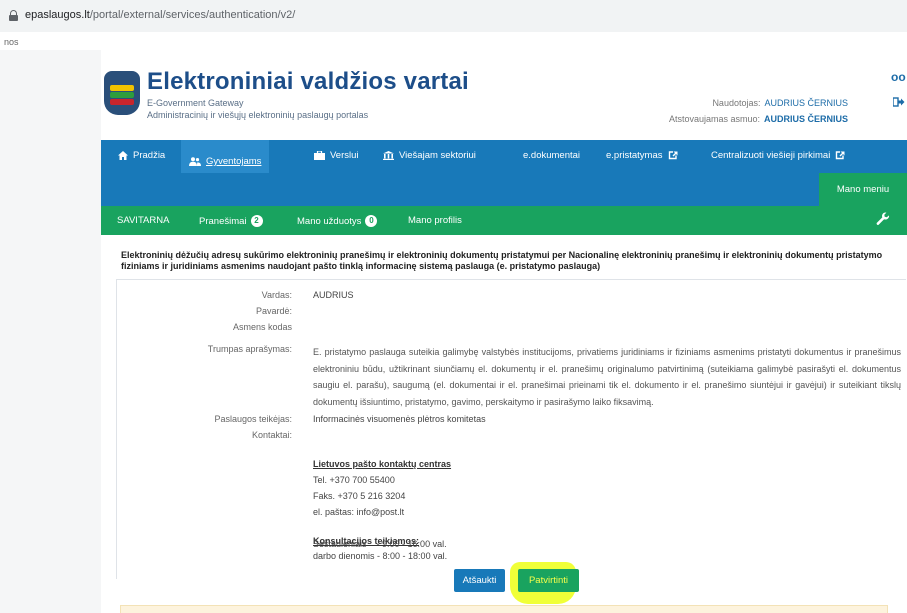 This screenshot has height=613, width=907. What do you see at coordinates (479, 580) in the screenshot?
I see `cancel-button: Atšaukti` at bounding box center [479, 580].